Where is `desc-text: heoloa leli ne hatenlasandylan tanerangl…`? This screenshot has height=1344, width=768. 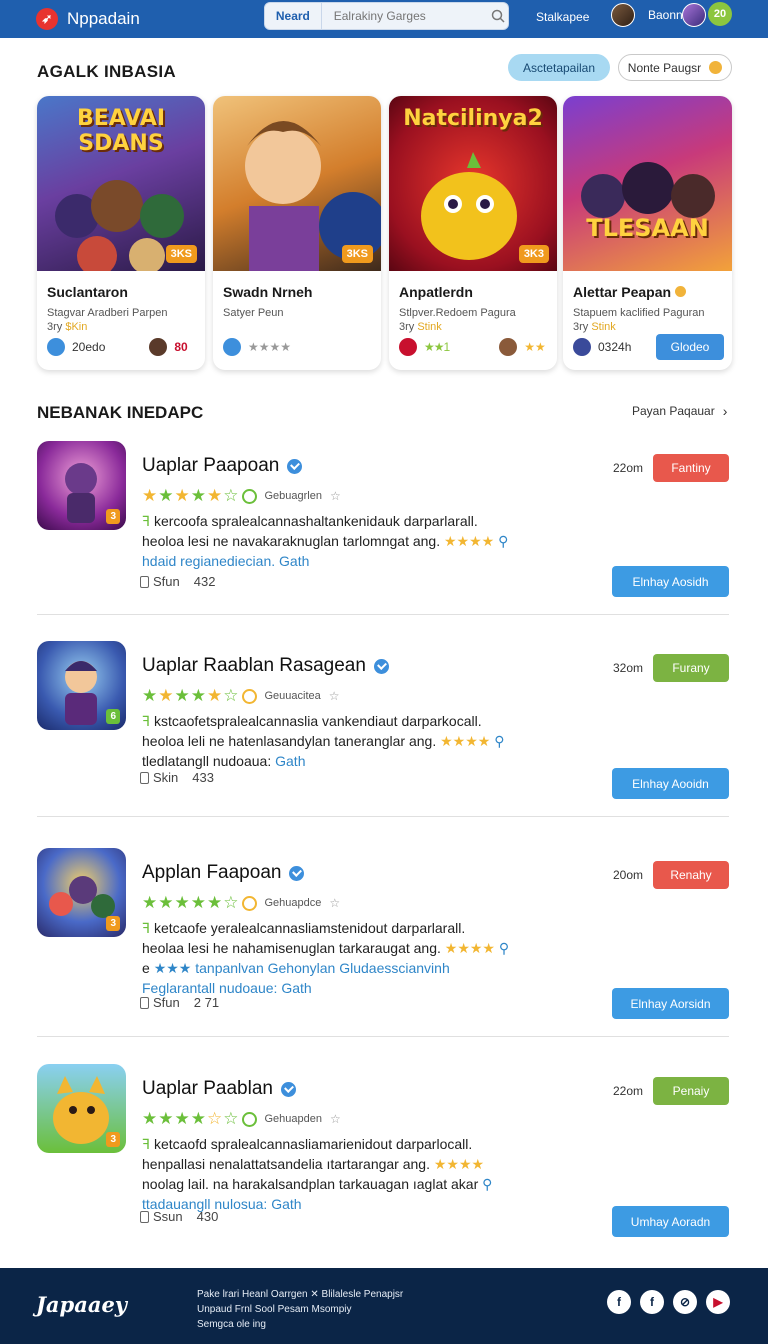 desc-text: heoloa leli ne hatenlasandylan tanerangl… is located at coordinates (289, 741).